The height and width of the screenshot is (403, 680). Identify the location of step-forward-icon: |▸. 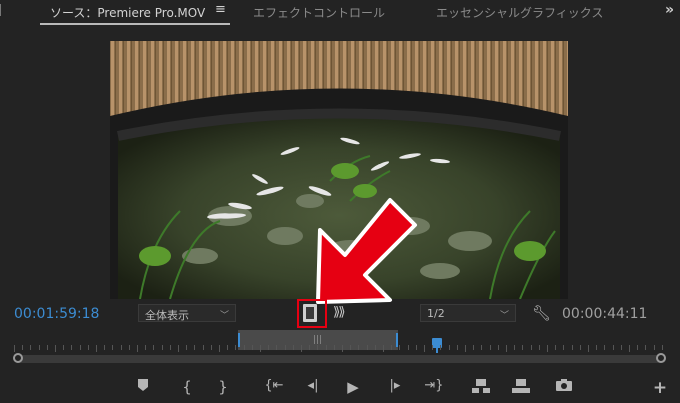
(395, 388).